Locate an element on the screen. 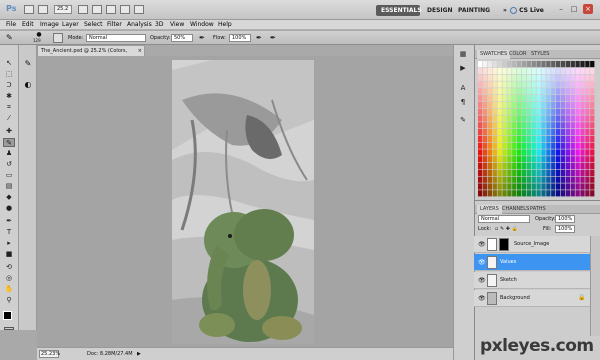  zoom-level-field: 25.2 is located at coordinates (63, 9).